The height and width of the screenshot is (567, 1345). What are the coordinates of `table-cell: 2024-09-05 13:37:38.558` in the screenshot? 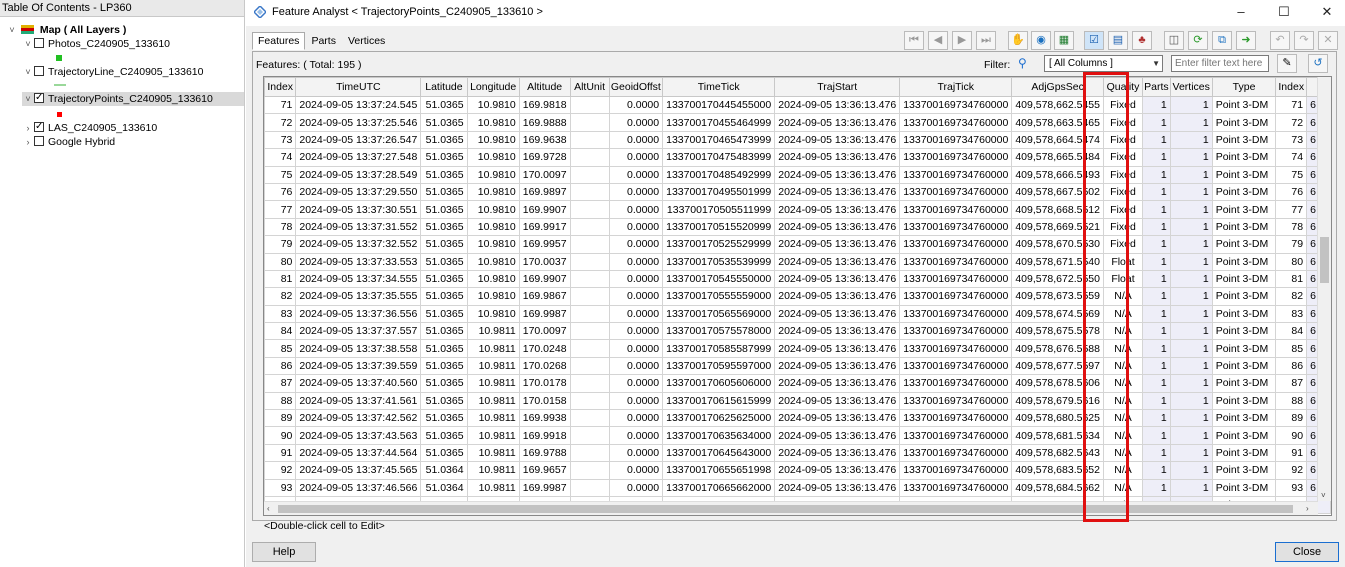 It's located at (358, 348).